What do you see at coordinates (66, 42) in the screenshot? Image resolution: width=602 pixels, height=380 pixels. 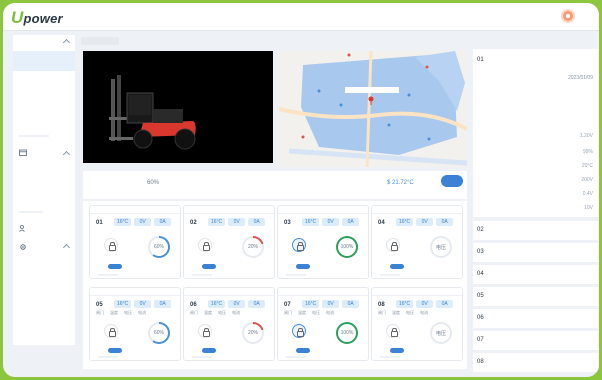 I see `chevron-up-icon` at bounding box center [66, 42].